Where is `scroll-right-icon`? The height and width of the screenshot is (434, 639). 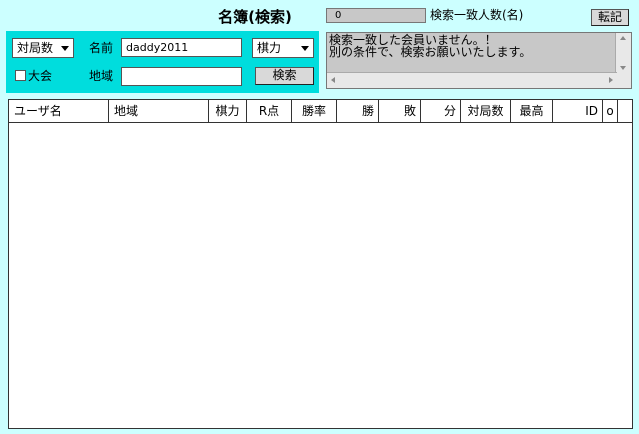 scroll-right-icon is located at coordinates (611, 80).